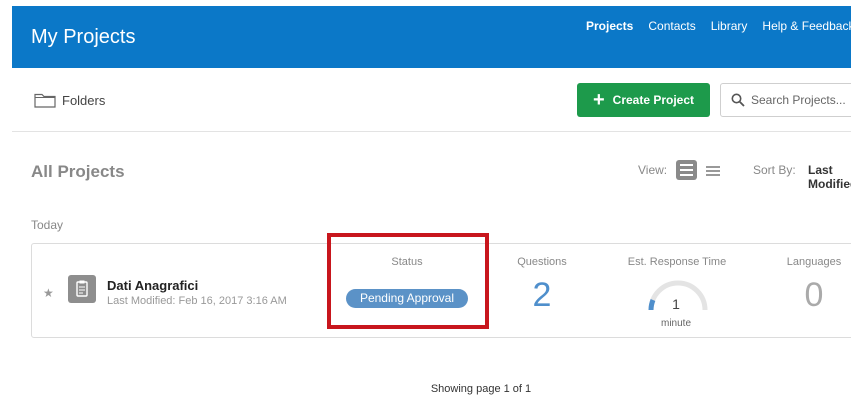 The width and height of the screenshot is (851, 399). Describe the element at coordinates (675, 323) in the screenshot. I see `response-time-unit: minute` at that location.